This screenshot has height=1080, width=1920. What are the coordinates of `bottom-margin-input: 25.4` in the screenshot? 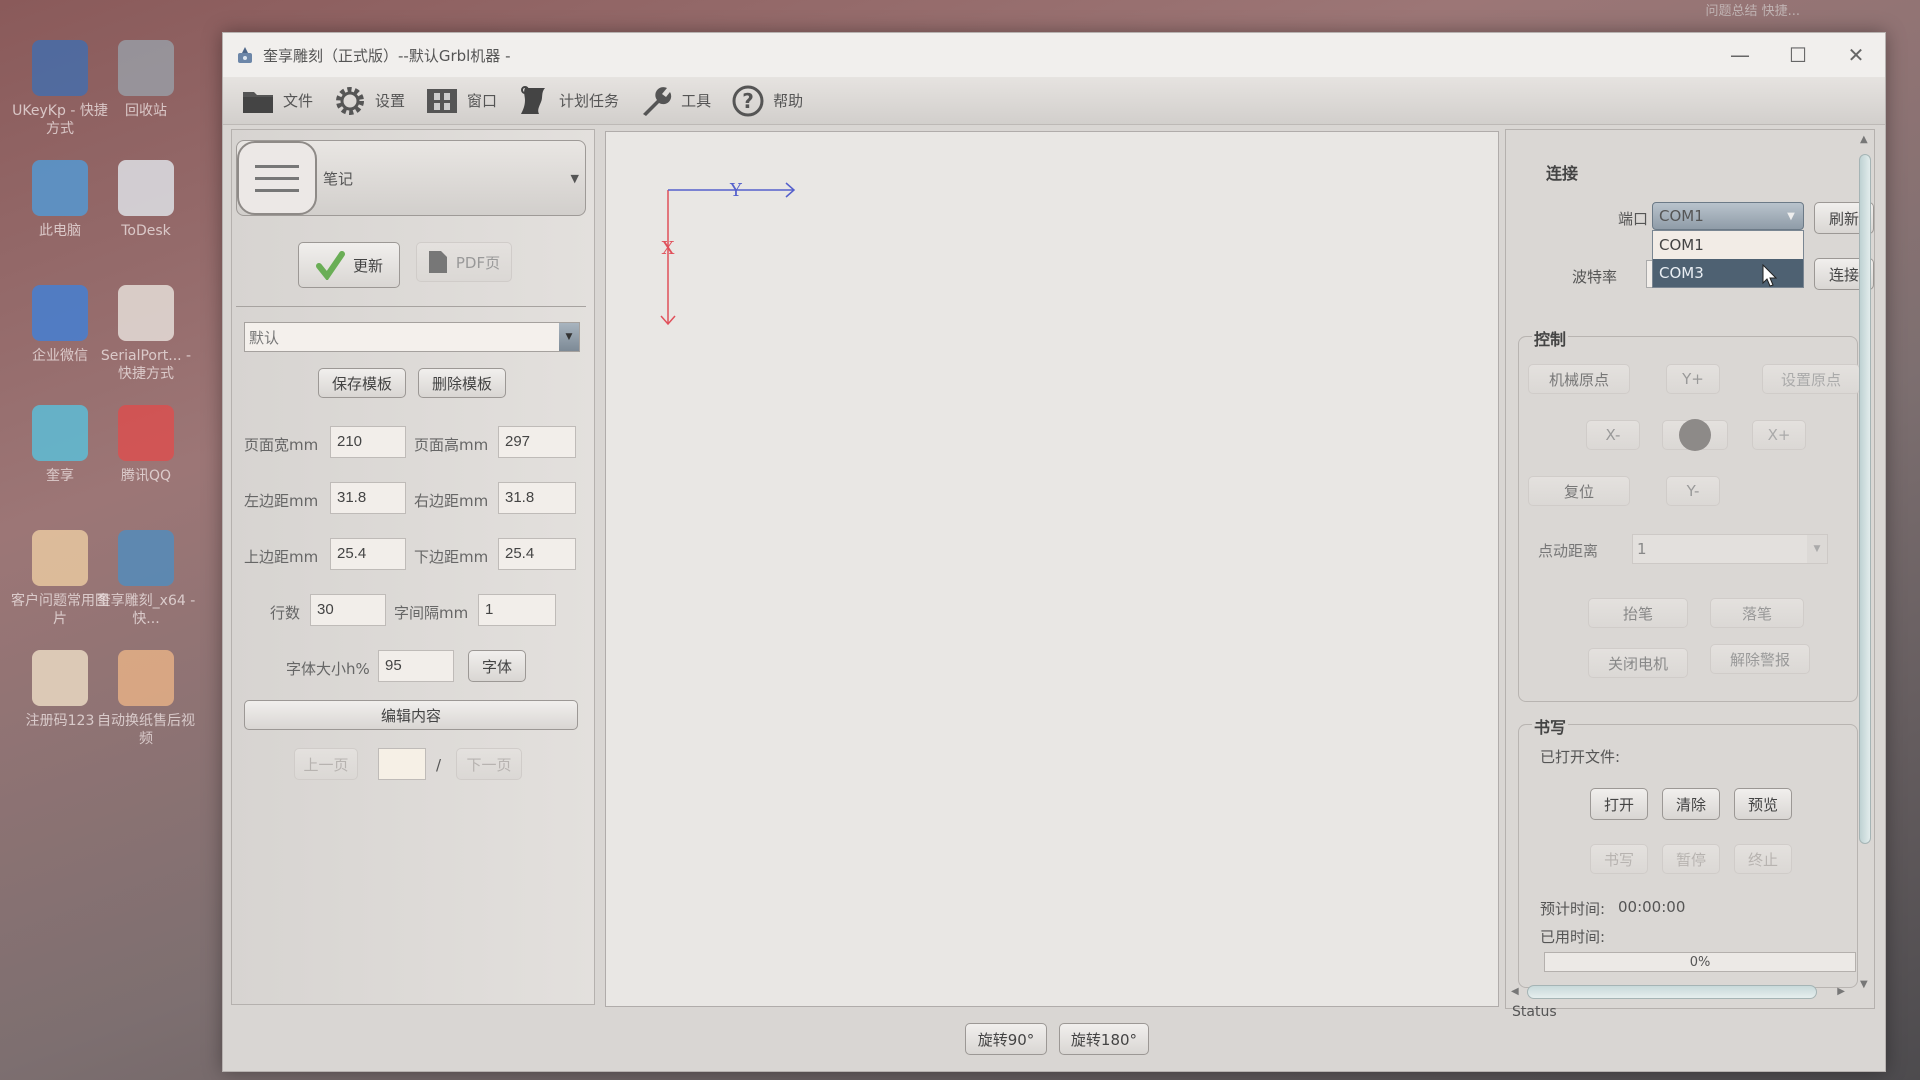 It's located at (537, 554).